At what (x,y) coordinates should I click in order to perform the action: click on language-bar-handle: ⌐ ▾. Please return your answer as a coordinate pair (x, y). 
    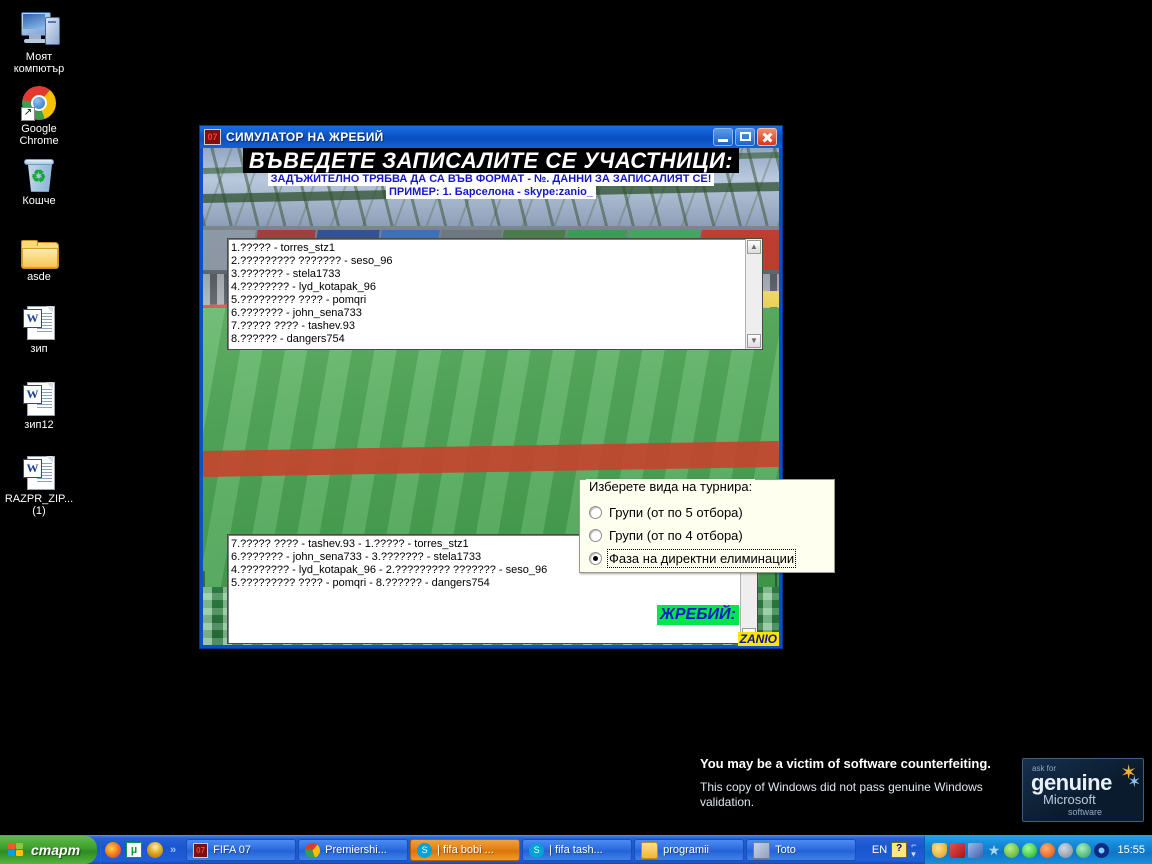
    Looking at the image, I should click on (913, 850).